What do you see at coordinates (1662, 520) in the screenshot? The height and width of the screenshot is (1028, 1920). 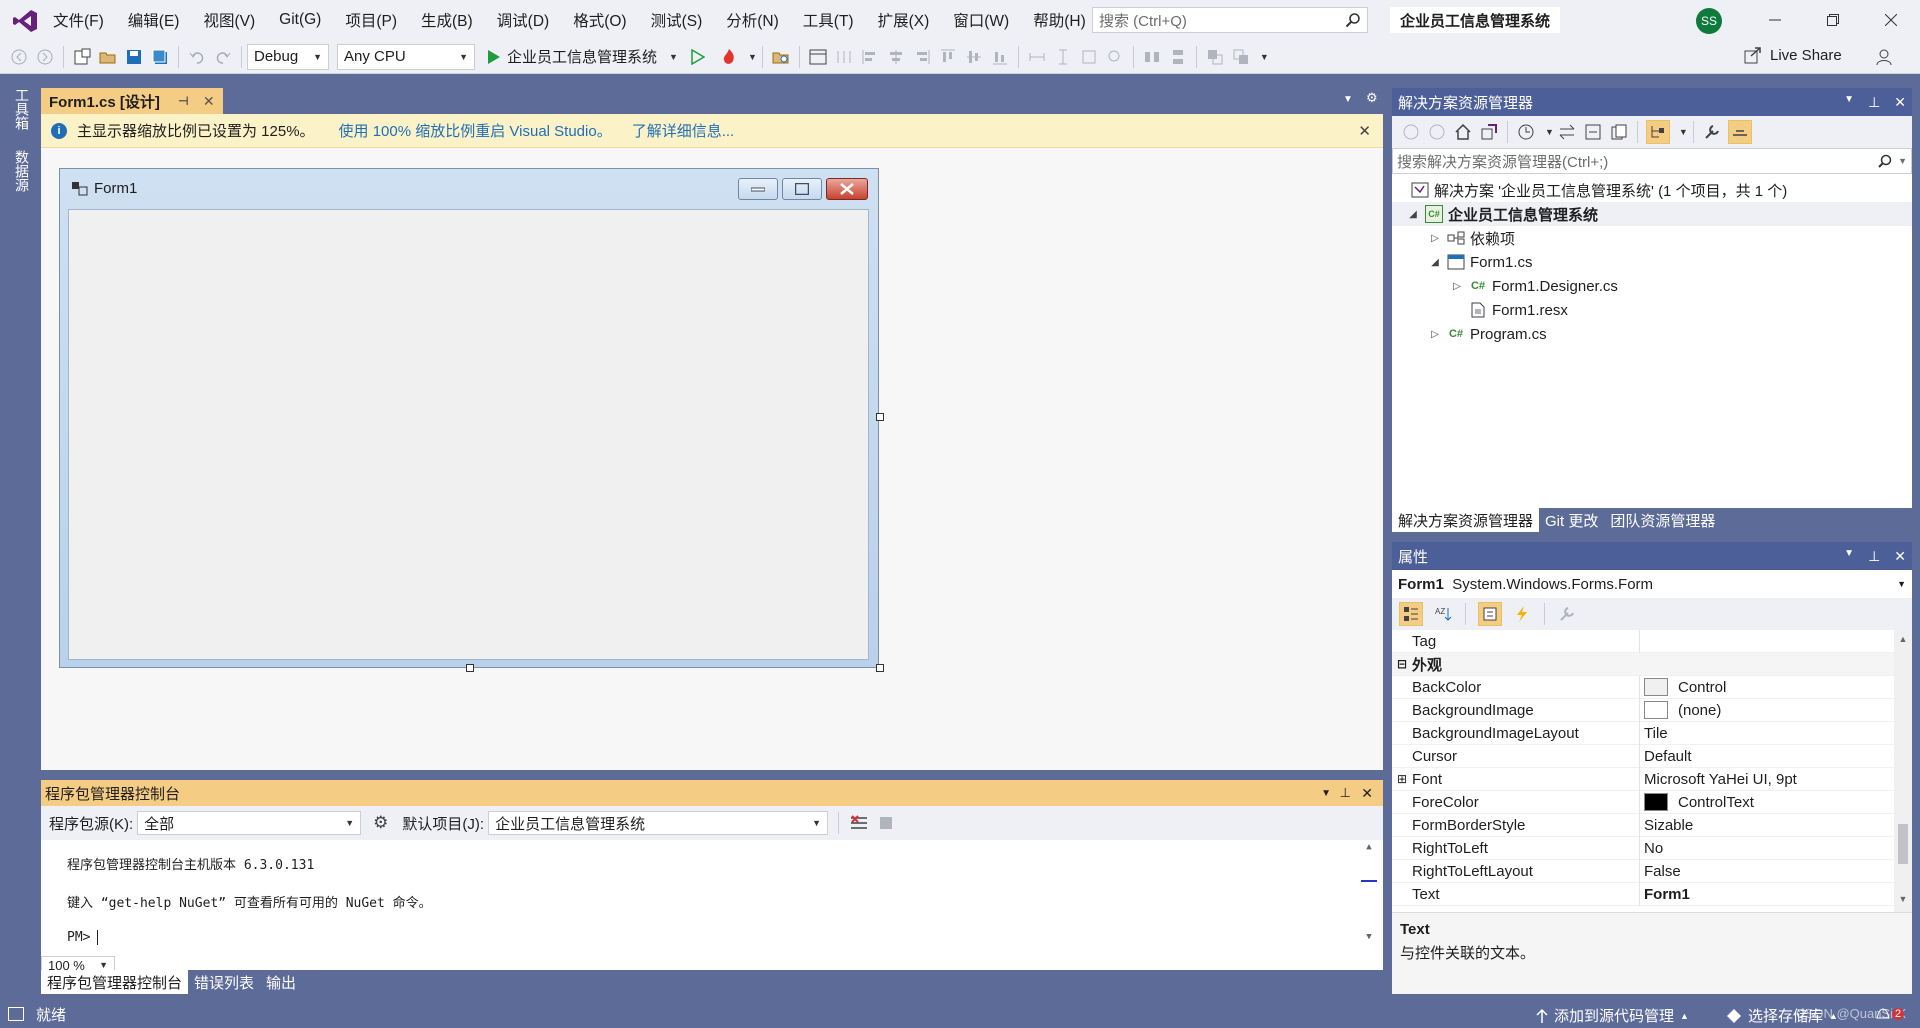 I see `tab-team-explorer: 团队资源管理器` at bounding box center [1662, 520].